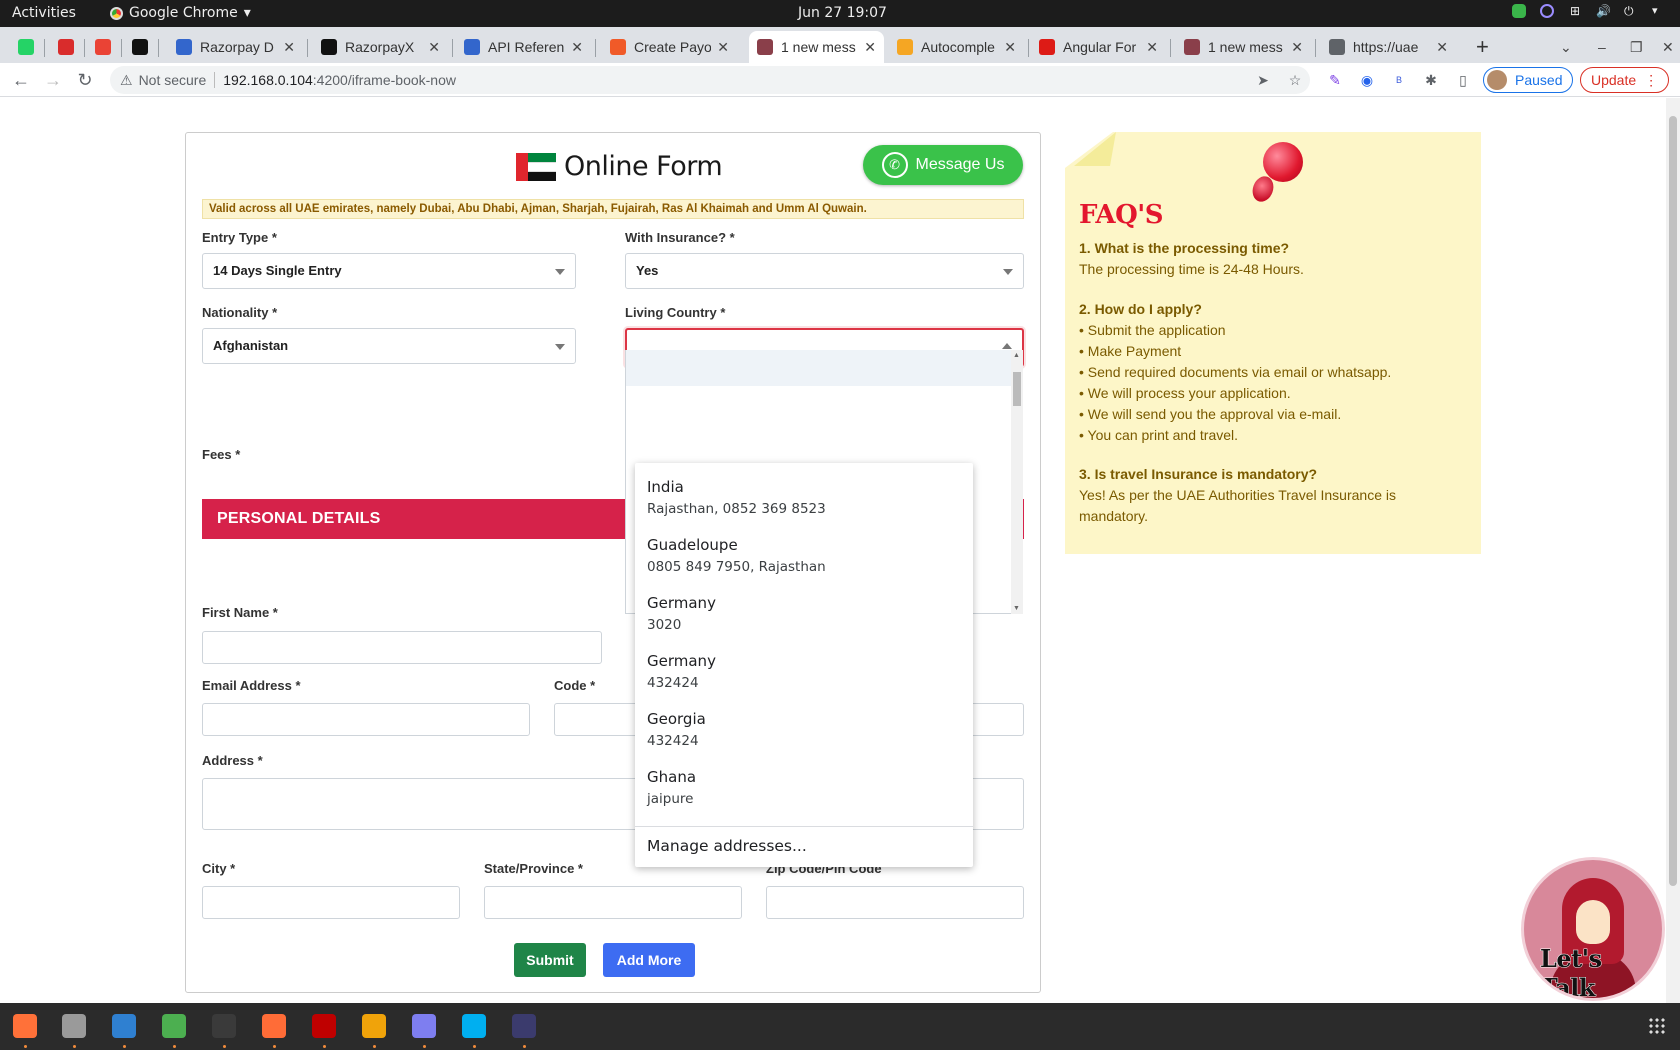 The width and height of the screenshot is (1680, 1050). I want to click on chevron-down-icon, so click(1008, 272).